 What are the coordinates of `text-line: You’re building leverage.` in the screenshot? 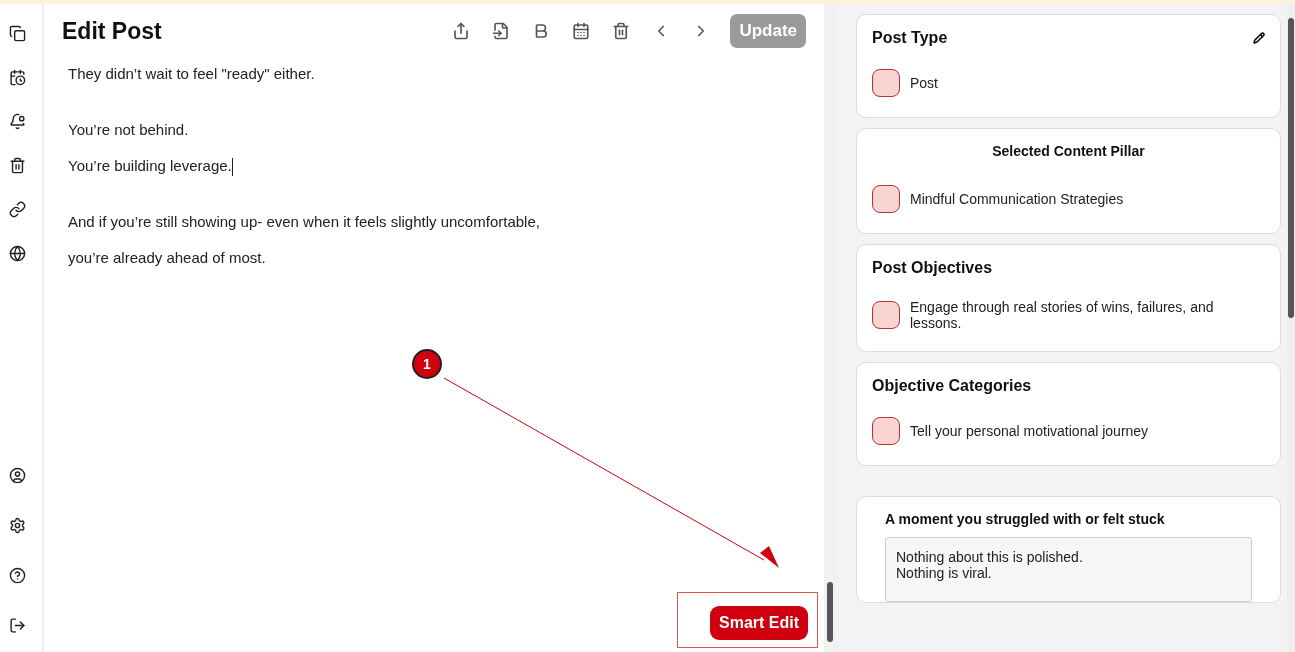 It's located at (434, 166).